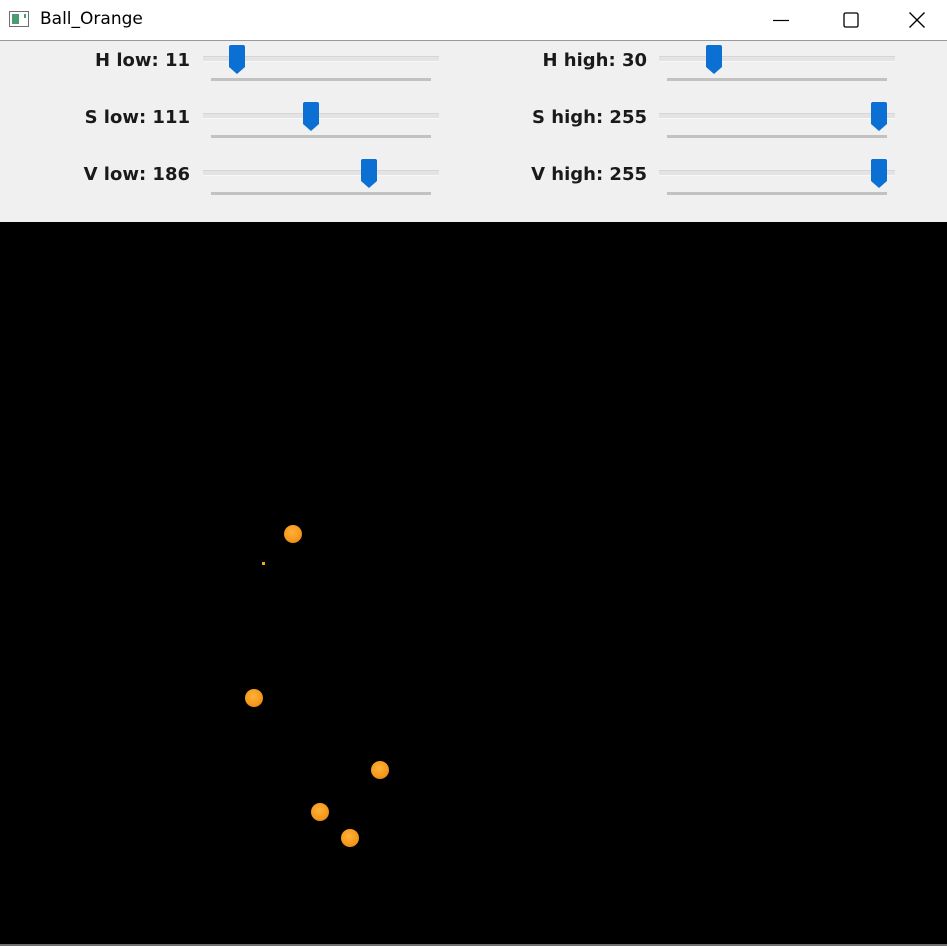  Describe the element at coordinates (263, 563) in the screenshot. I see `noise-speck` at that location.